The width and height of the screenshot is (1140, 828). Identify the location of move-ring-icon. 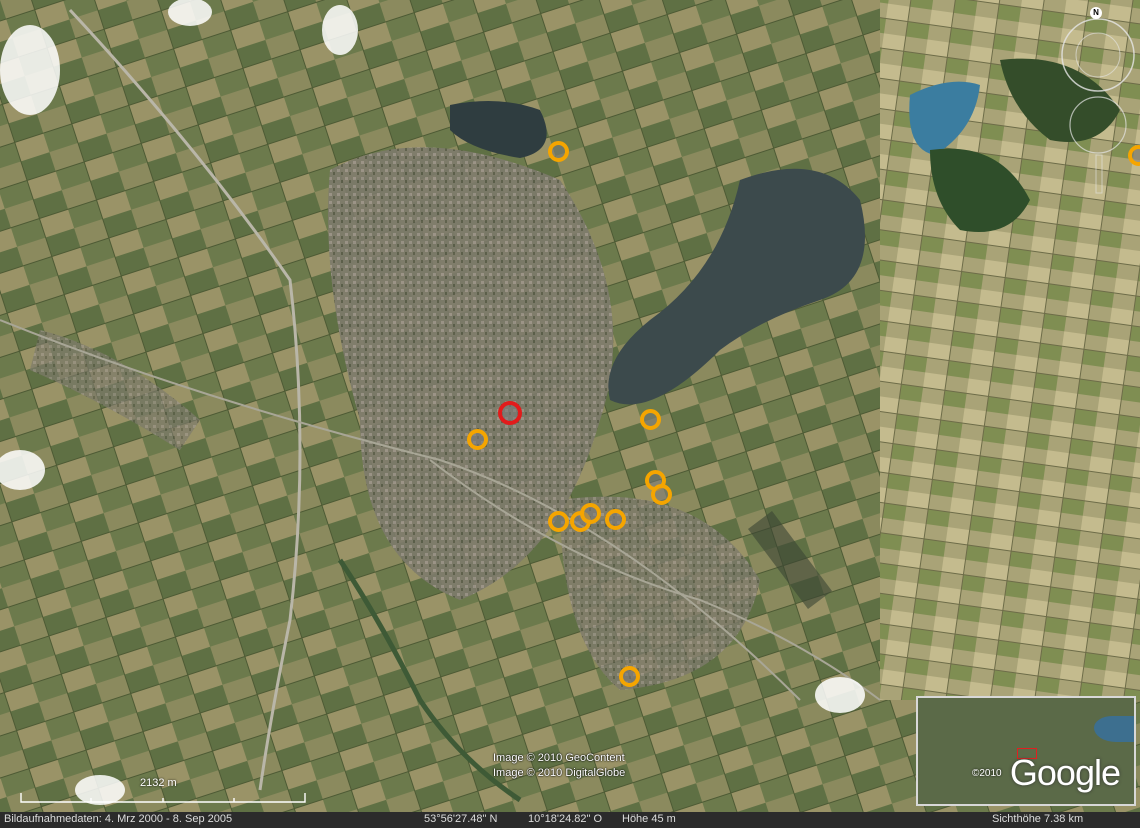
(1098, 125).